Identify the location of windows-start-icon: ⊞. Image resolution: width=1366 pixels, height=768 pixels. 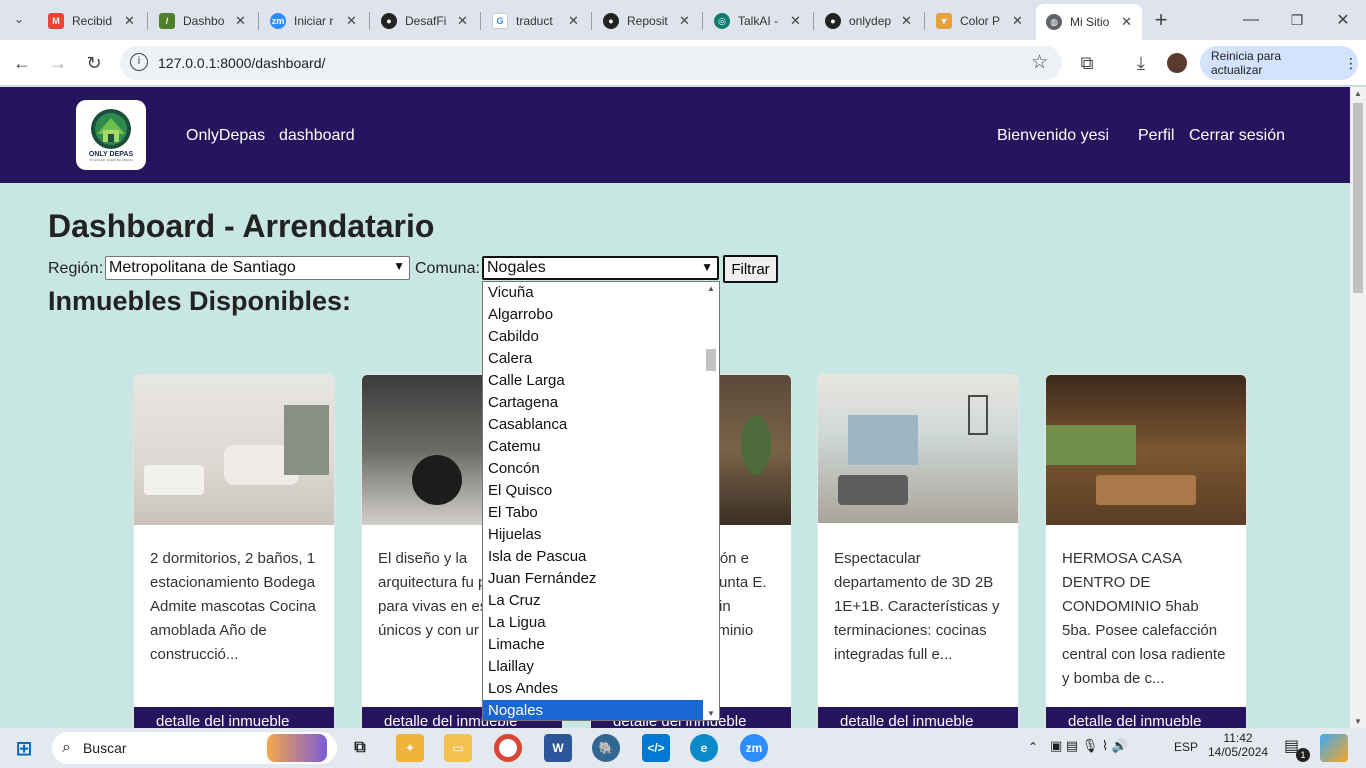
(24, 748).